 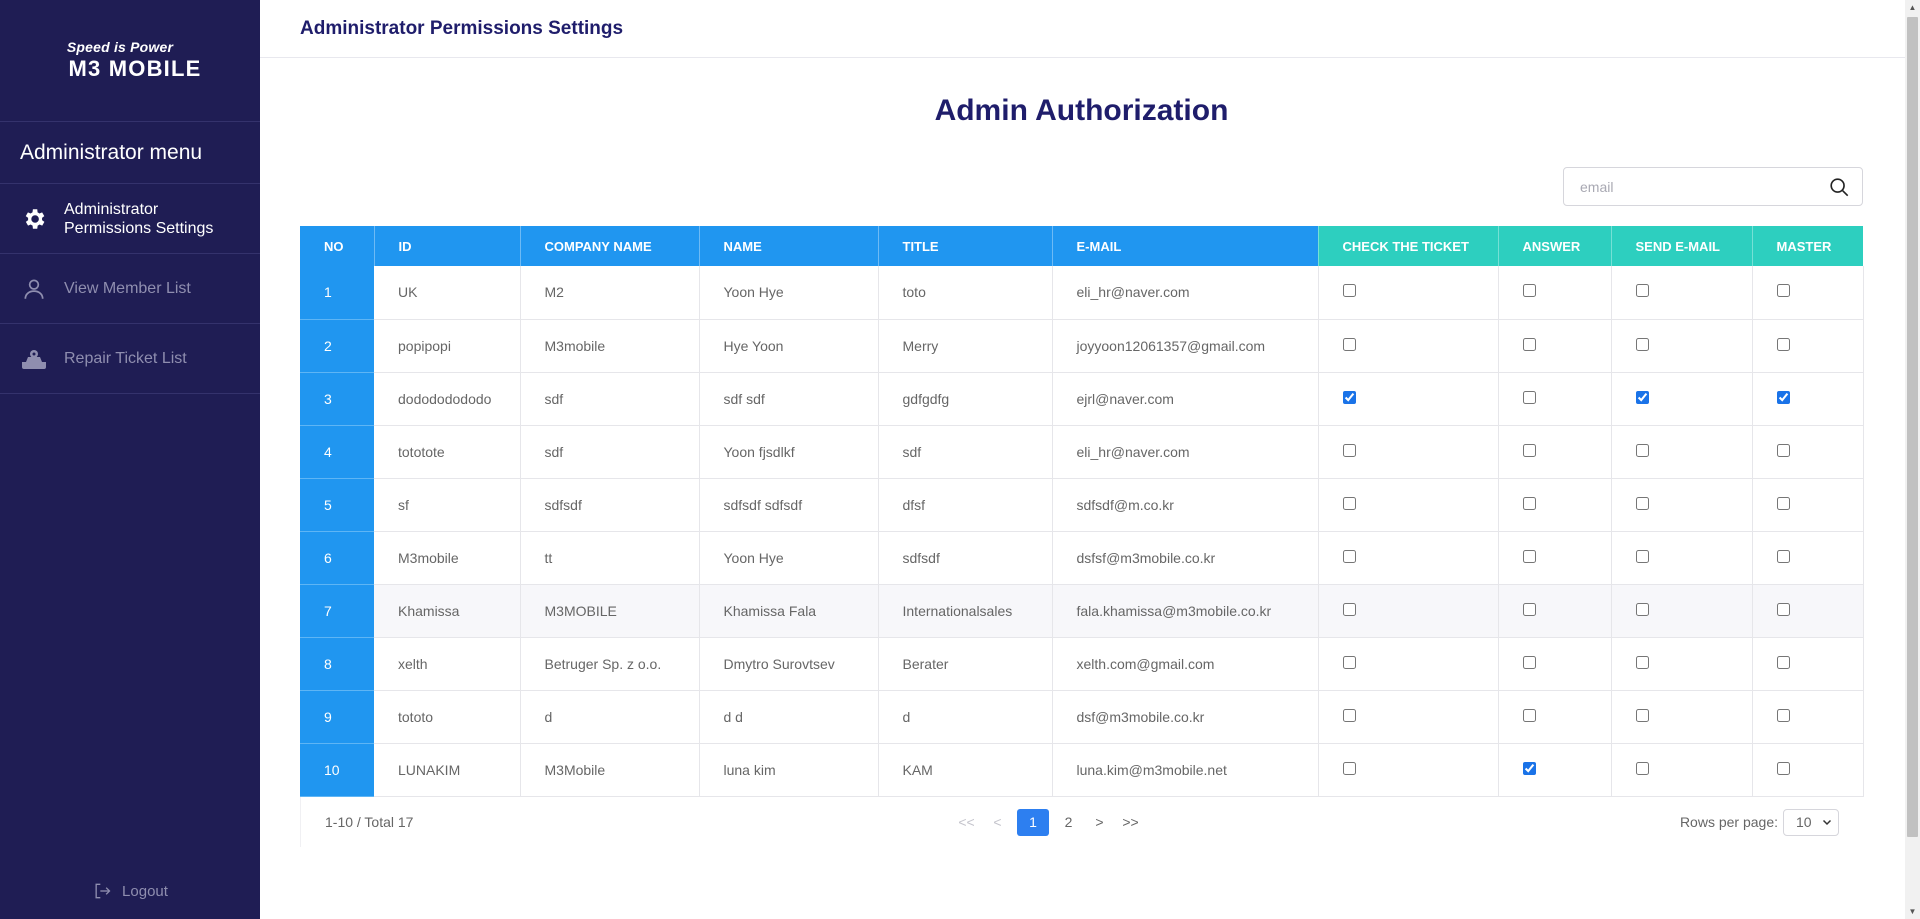 What do you see at coordinates (1185, 452) in the screenshot?
I see `cell-email: eli_hr@naver.com` at bounding box center [1185, 452].